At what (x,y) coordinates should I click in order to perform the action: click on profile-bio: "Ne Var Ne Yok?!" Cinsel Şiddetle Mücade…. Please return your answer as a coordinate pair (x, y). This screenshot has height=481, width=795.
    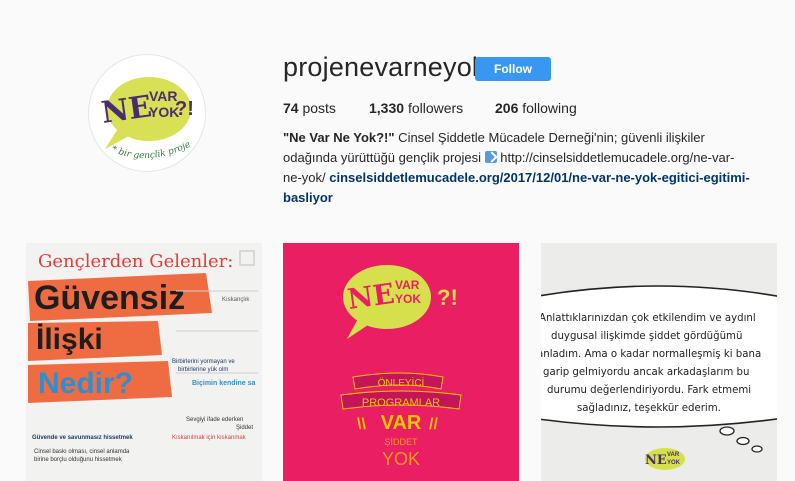
    Looking at the image, I should click on (518, 168).